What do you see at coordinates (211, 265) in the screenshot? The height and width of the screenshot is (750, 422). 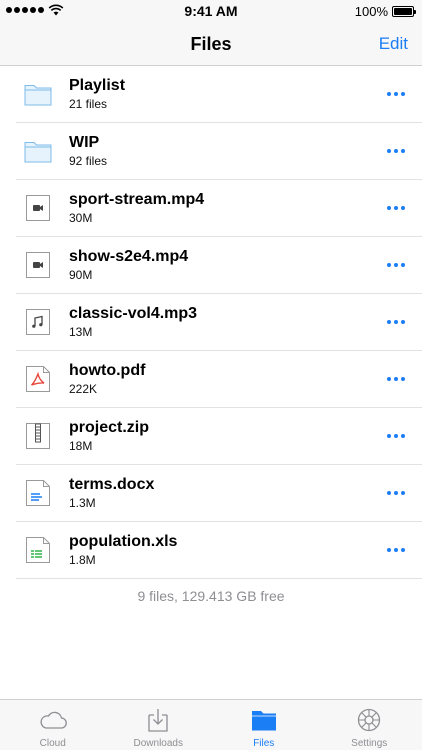 I see `list-item: show-s2e4.mp4 90M` at bounding box center [211, 265].